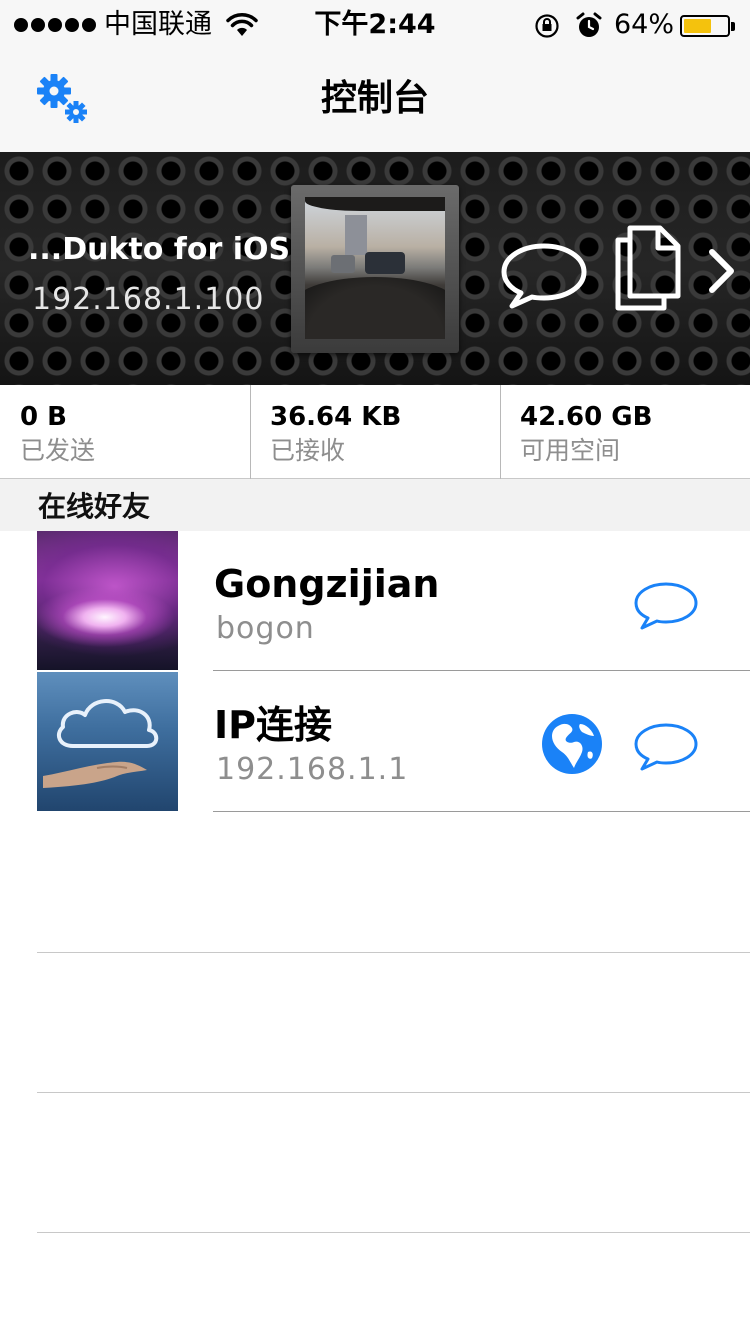  What do you see at coordinates (273, 725) in the screenshot?
I see `friend-name: IP连接` at bounding box center [273, 725].